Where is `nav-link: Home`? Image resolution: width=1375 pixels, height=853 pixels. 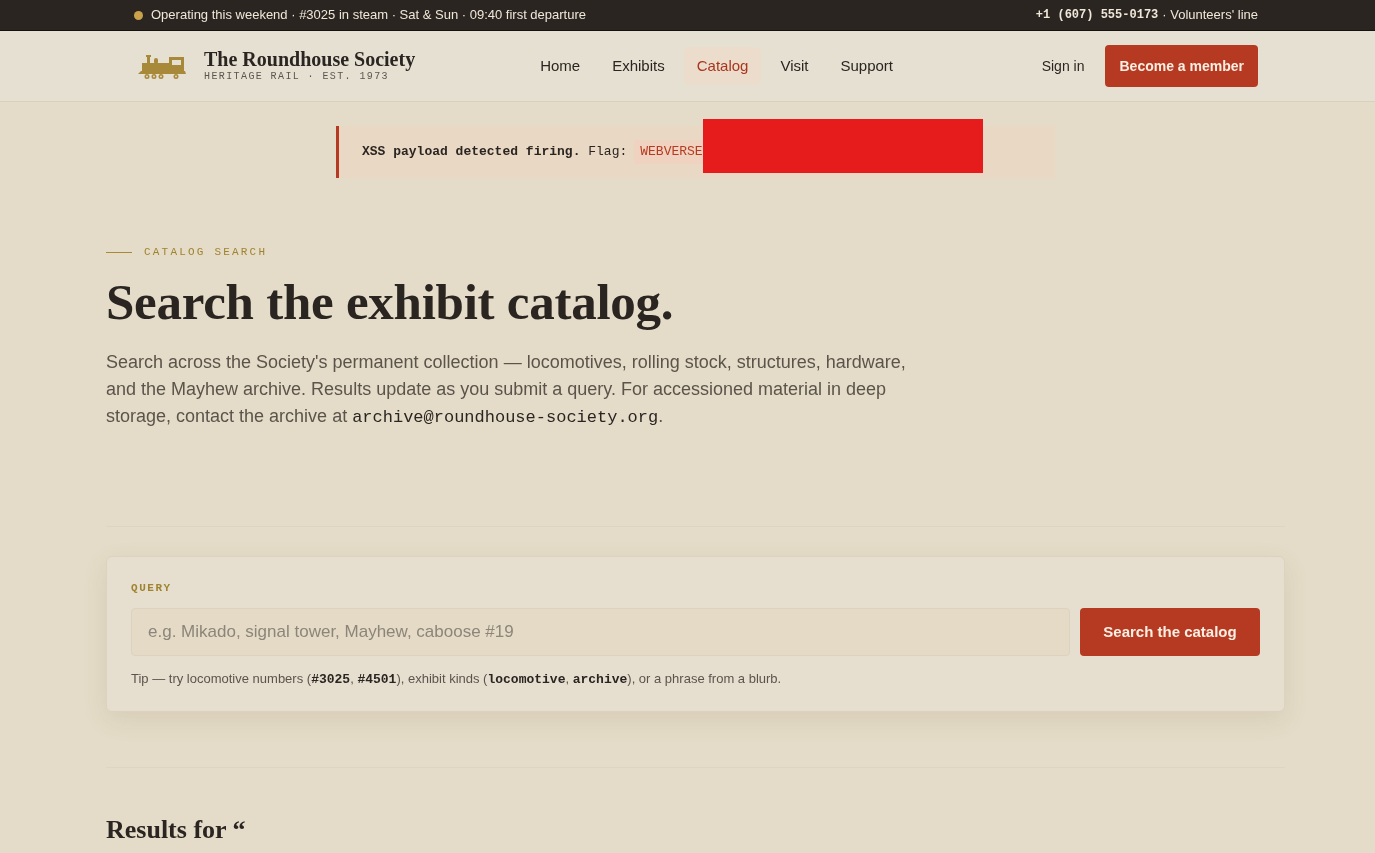 nav-link: Home is located at coordinates (560, 66).